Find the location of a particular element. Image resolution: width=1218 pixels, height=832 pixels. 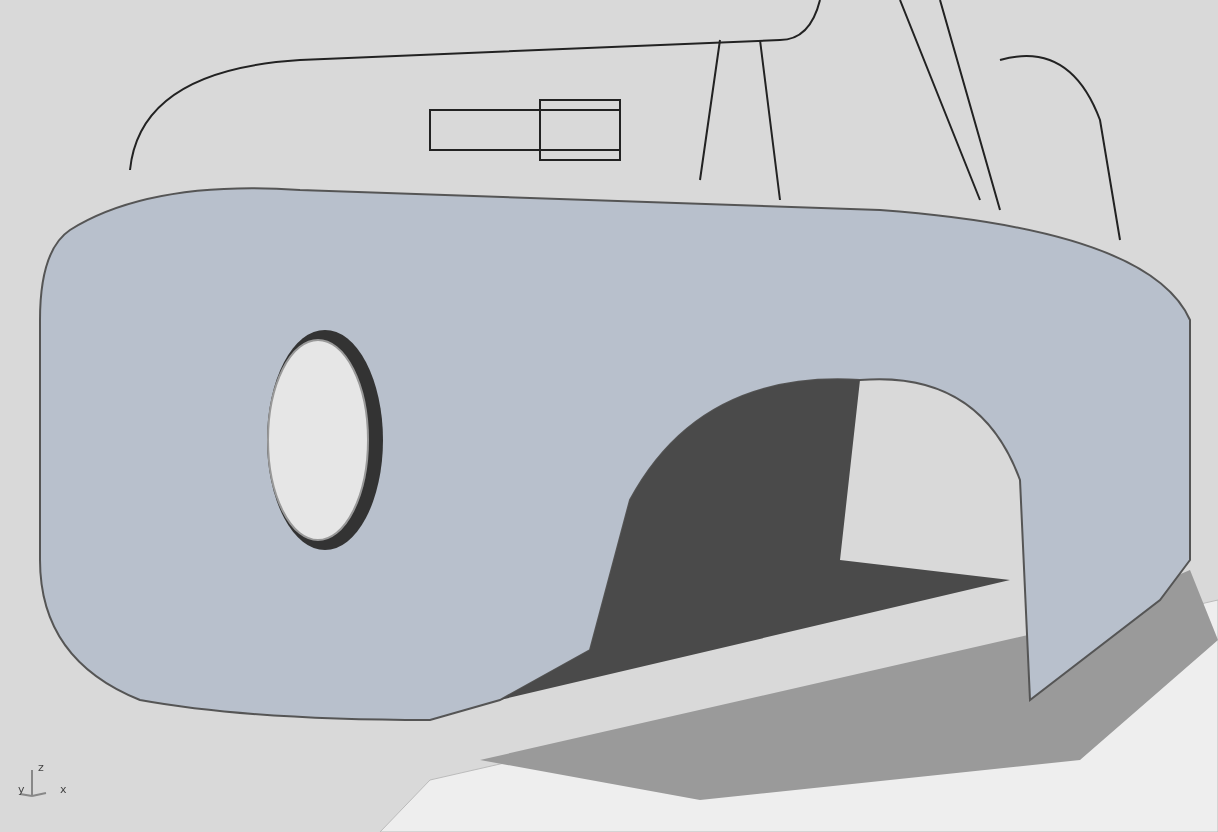

x-axis-label: x is located at coordinates (63, 789).